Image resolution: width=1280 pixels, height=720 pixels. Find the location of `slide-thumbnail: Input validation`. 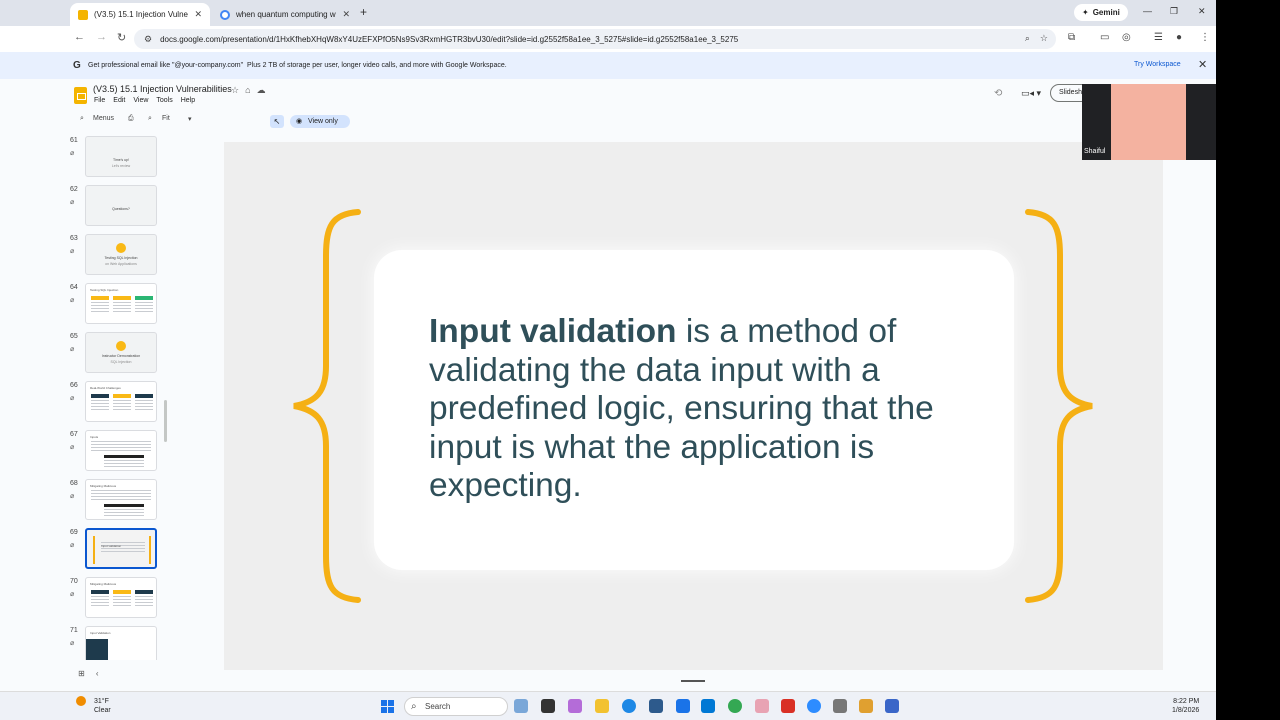

slide-thumbnail: Input validation is located at coordinates (121, 548).